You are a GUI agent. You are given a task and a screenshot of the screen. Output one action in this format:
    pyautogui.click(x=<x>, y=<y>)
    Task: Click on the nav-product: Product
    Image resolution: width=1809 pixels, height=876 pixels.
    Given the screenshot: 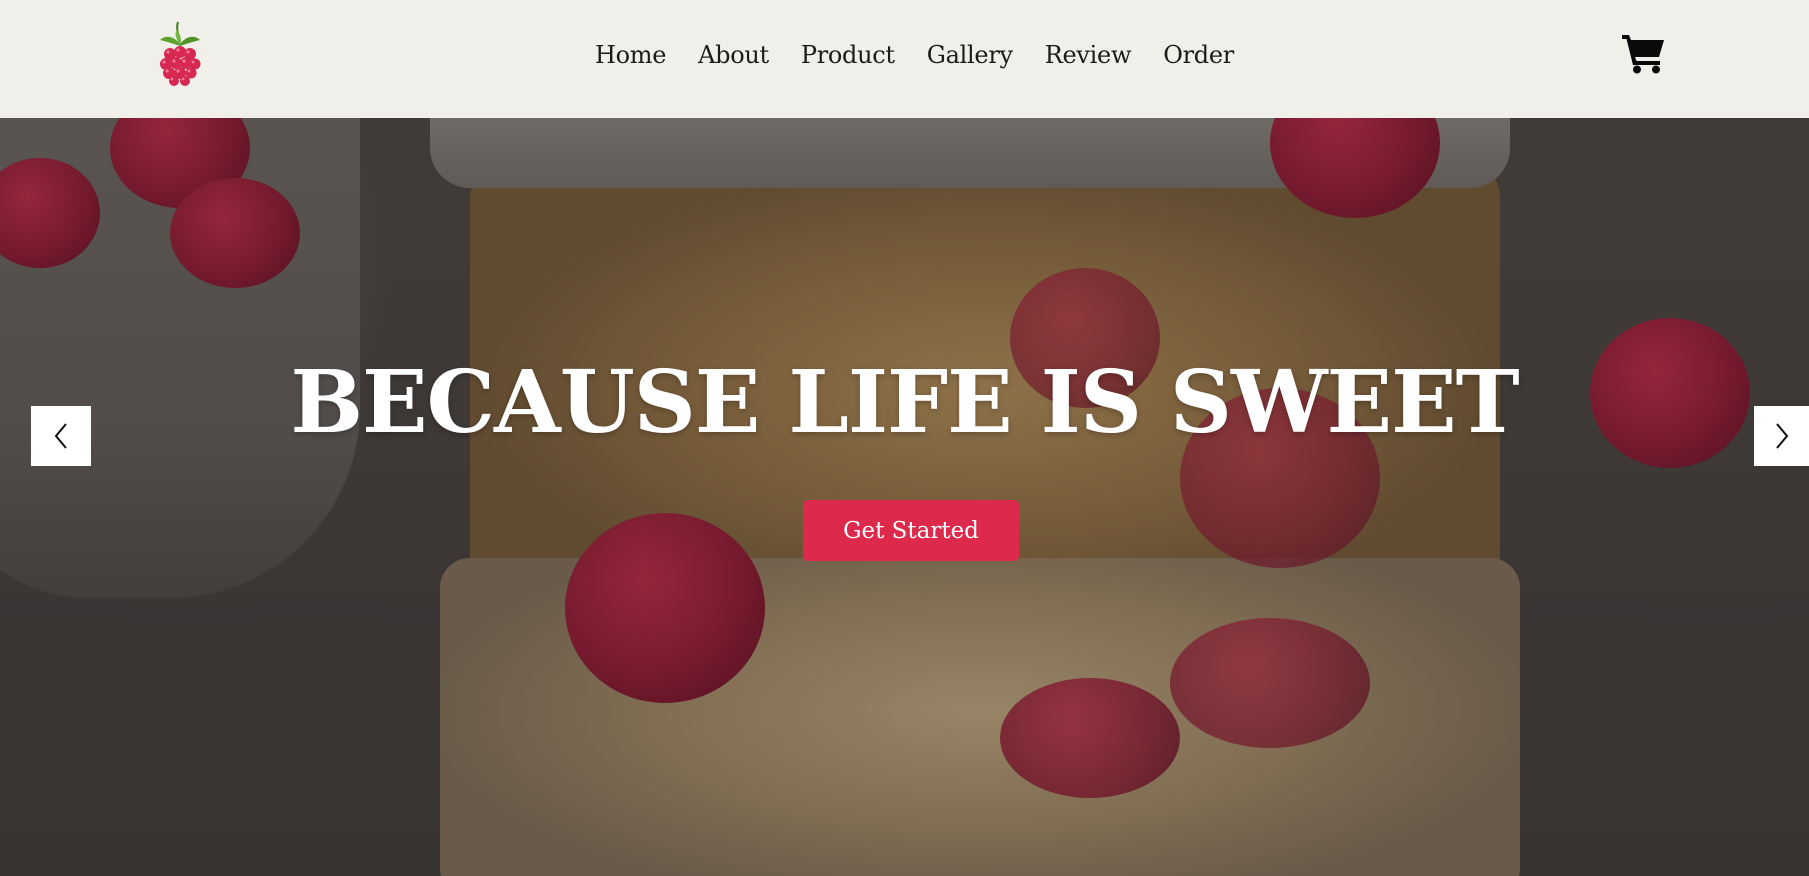 What is the action you would take?
    pyautogui.click(x=848, y=55)
    